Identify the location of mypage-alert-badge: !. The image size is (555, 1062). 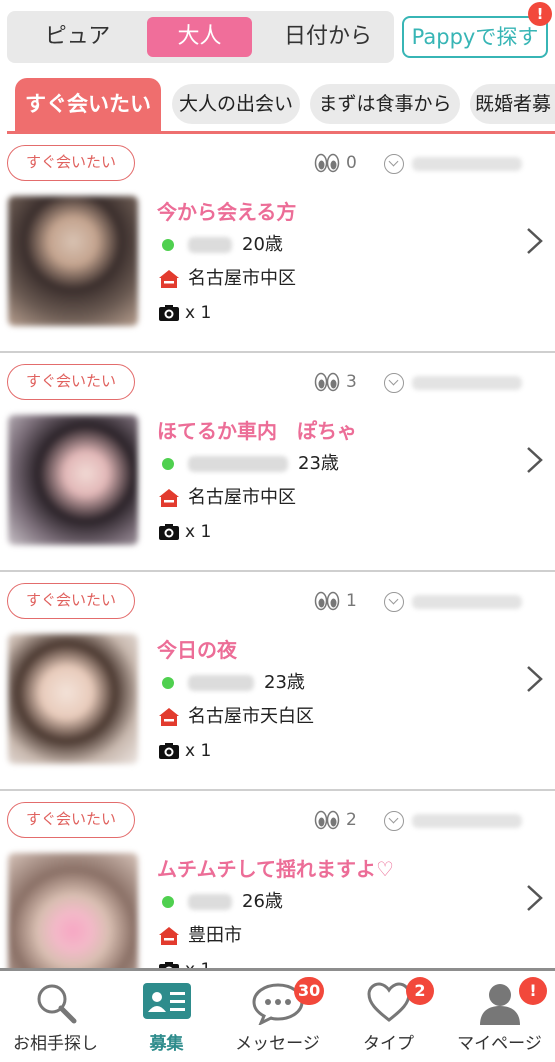
(533, 991).